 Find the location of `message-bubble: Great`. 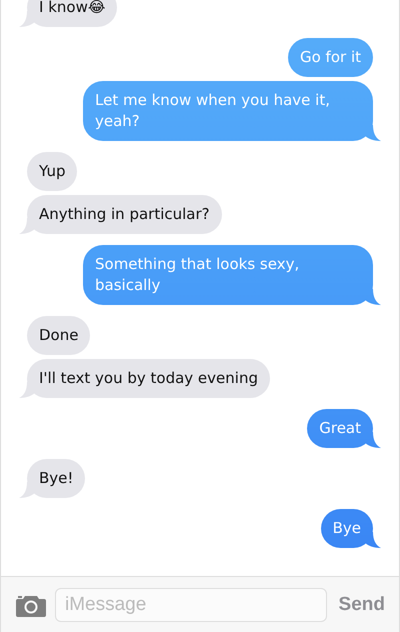

message-bubble: Great is located at coordinates (340, 428).